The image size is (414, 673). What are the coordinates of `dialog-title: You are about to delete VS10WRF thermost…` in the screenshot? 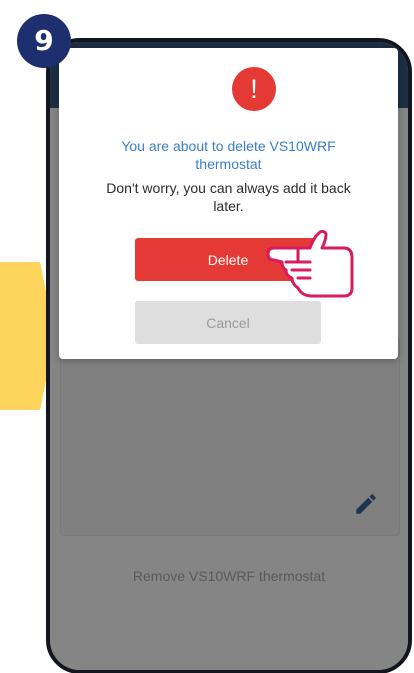 It's located at (228, 155).